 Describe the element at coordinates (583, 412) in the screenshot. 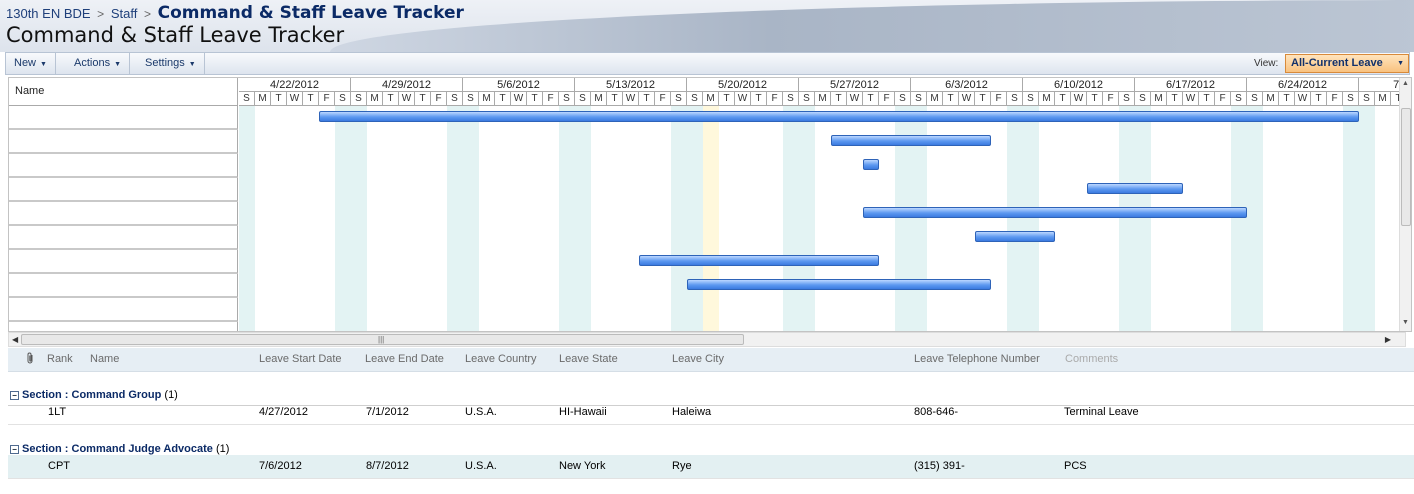

I see `cell-state: HI-Hawaii` at that location.